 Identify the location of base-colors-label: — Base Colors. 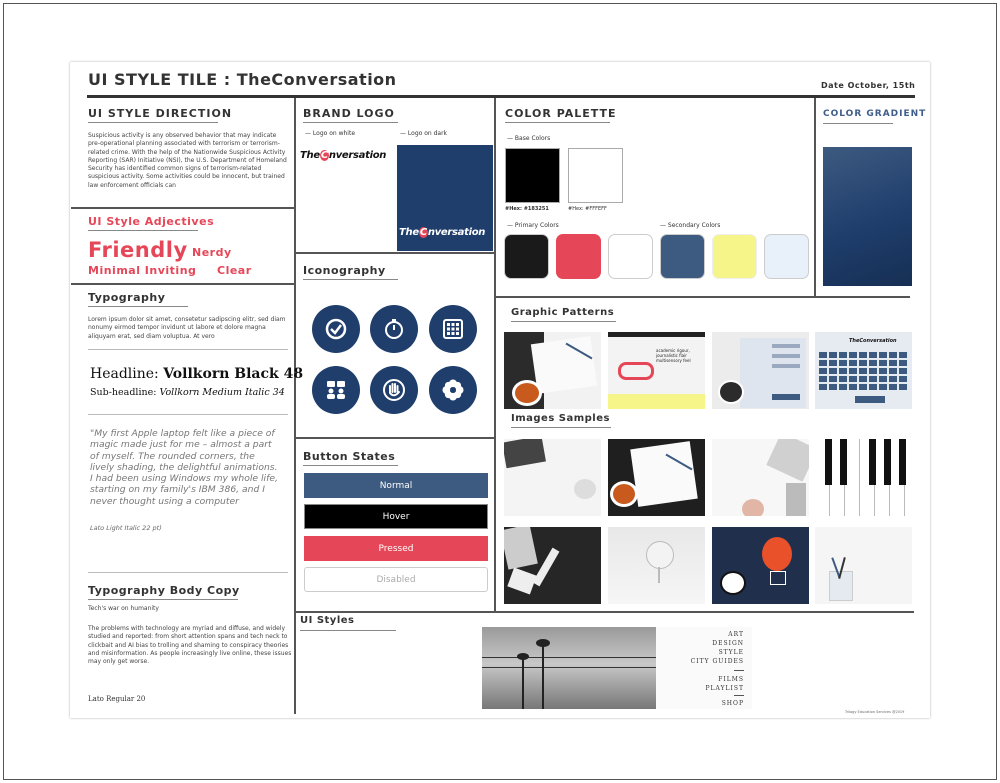
(529, 138).